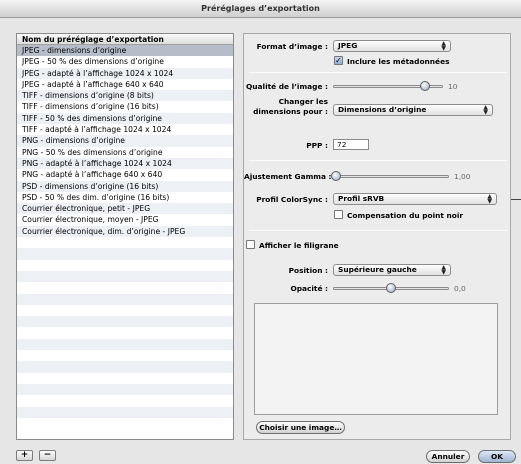  Describe the element at coordinates (125, 39) in the screenshot. I see `preset-list-header: Nom du préréglage d’exportation` at that location.